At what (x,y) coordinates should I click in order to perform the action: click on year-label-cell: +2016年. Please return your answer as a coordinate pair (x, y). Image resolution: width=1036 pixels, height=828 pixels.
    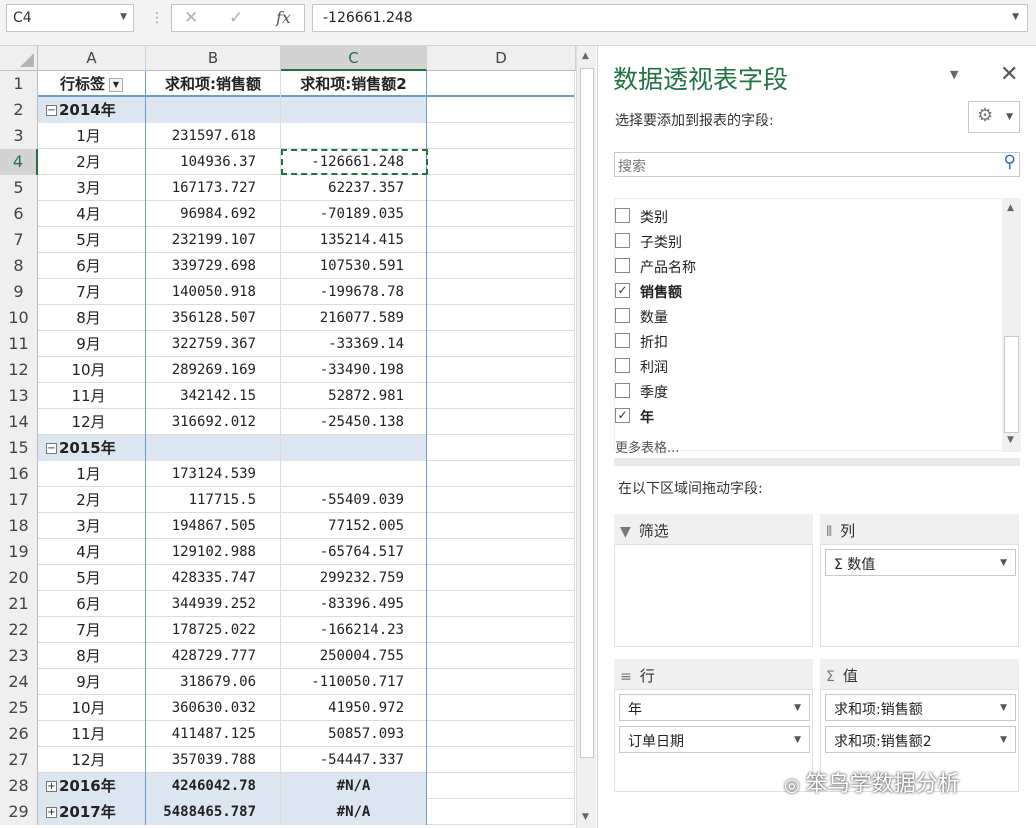
    Looking at the image, I should click on (92, 786).